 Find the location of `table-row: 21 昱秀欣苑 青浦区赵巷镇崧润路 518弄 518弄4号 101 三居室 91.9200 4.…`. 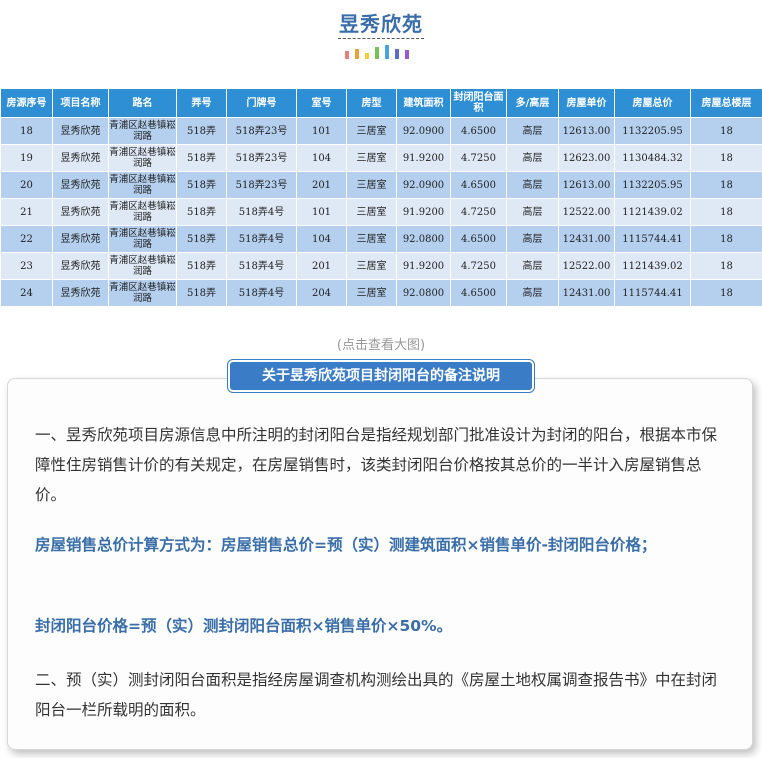

table-row: 21 昱秀欣苑 青浦区赵巷镇崧润路 518弄 518弄4号 101 三居室 91.9200 4.… is located at coordinates (381, 212).